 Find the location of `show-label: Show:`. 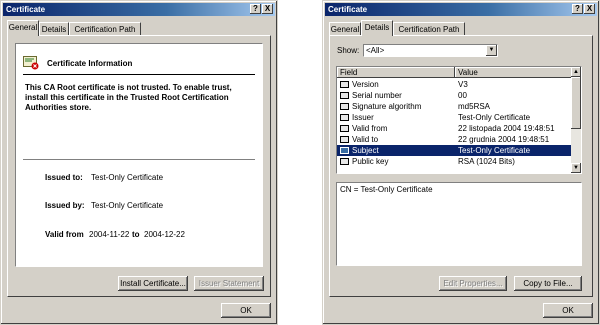

show-label: Show: is located at coordinates (348, 50).